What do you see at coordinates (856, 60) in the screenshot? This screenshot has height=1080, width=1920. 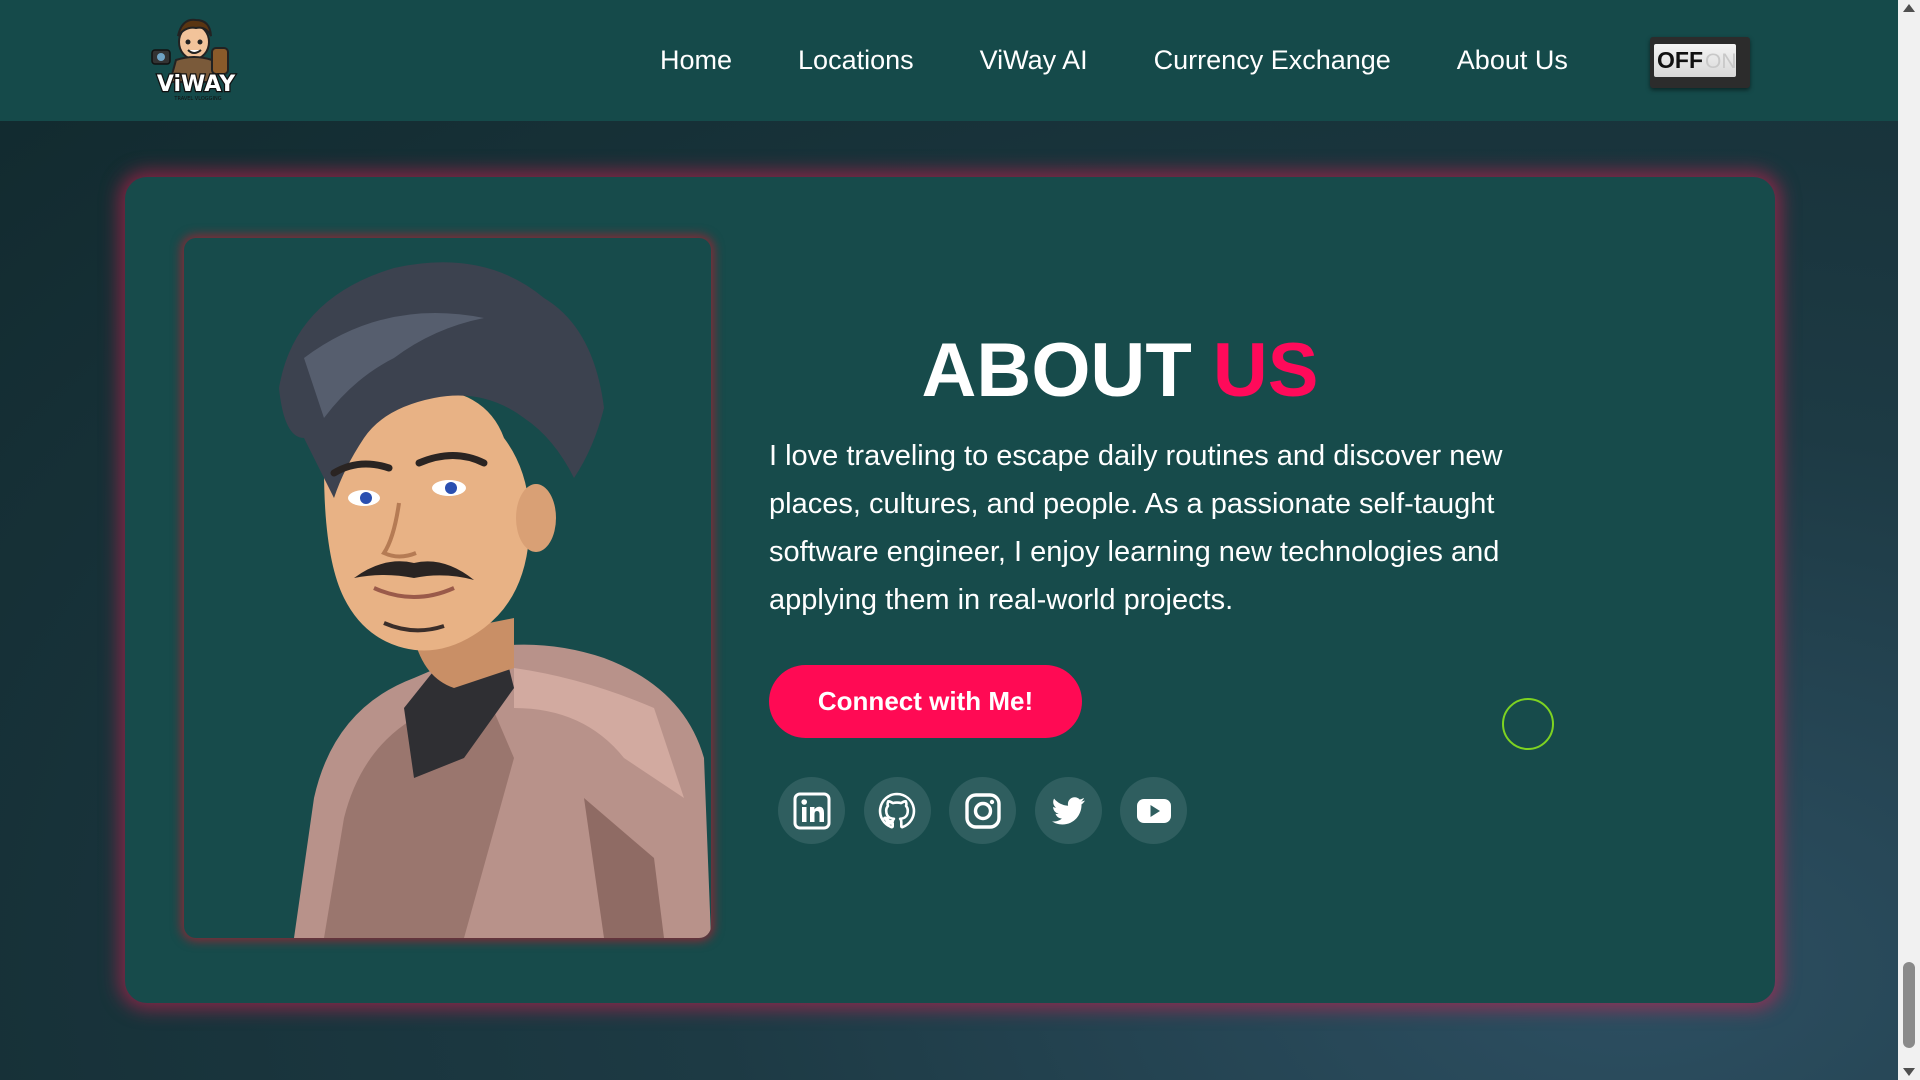 I see `nav-locations: Locations` at bounding box center [856, 60].